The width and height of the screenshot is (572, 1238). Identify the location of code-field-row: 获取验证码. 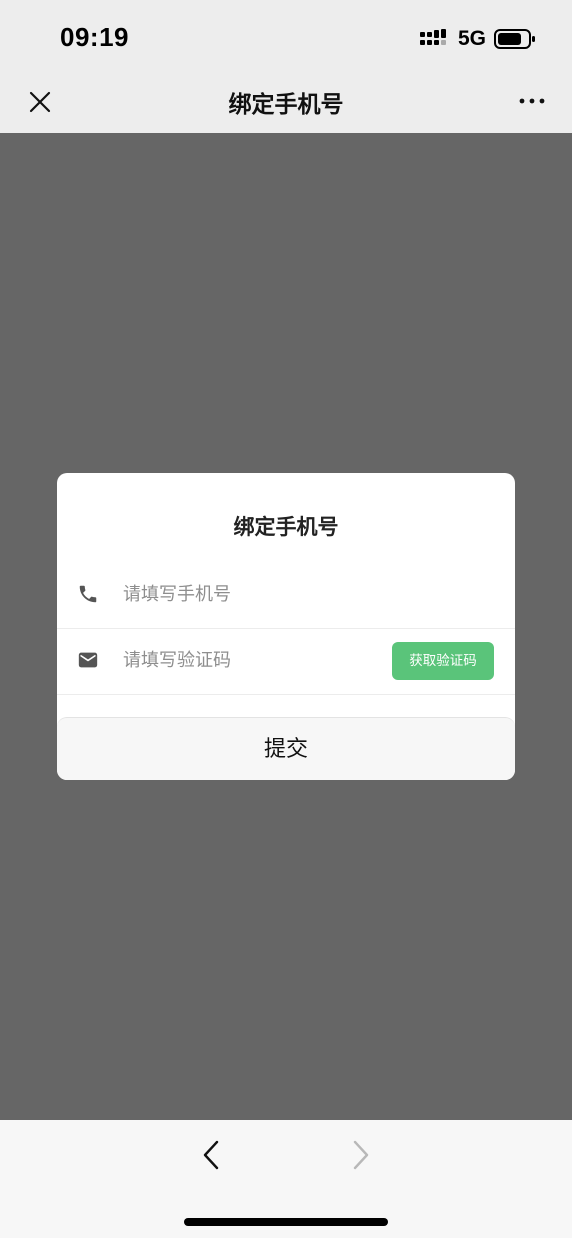
(286, 661).